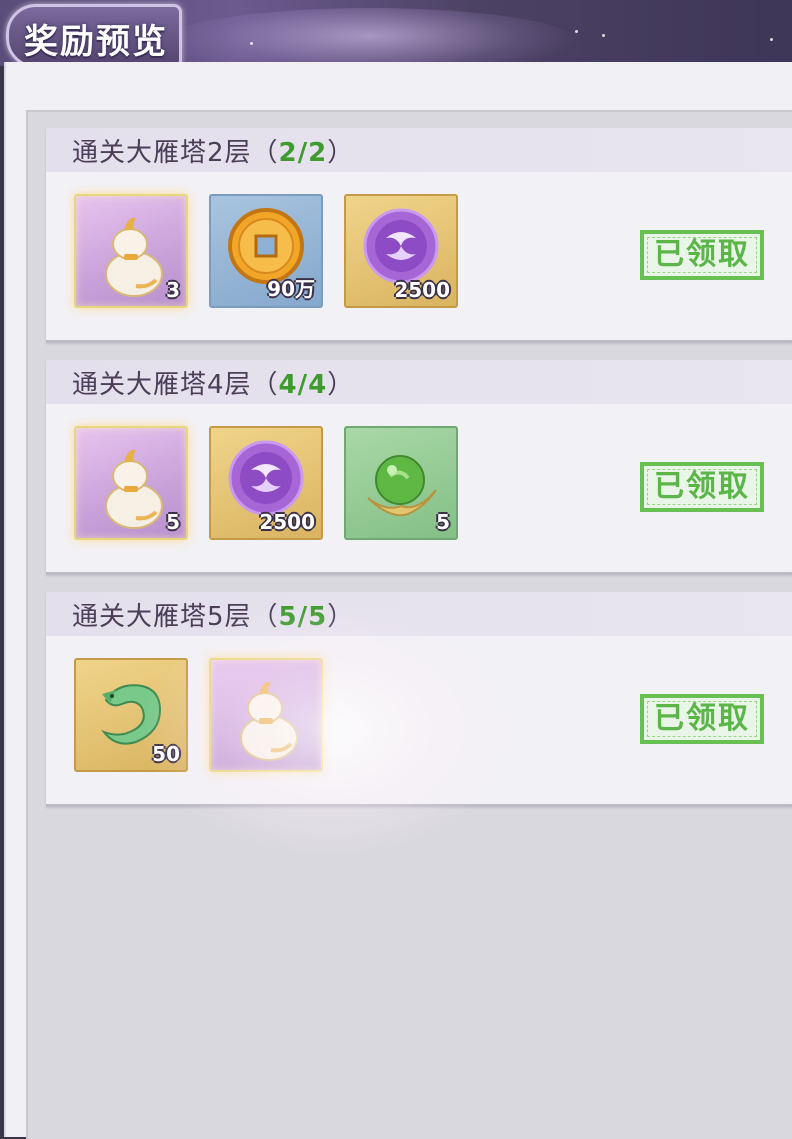  I want to click on item-quantity: 3, so click(173, 290).